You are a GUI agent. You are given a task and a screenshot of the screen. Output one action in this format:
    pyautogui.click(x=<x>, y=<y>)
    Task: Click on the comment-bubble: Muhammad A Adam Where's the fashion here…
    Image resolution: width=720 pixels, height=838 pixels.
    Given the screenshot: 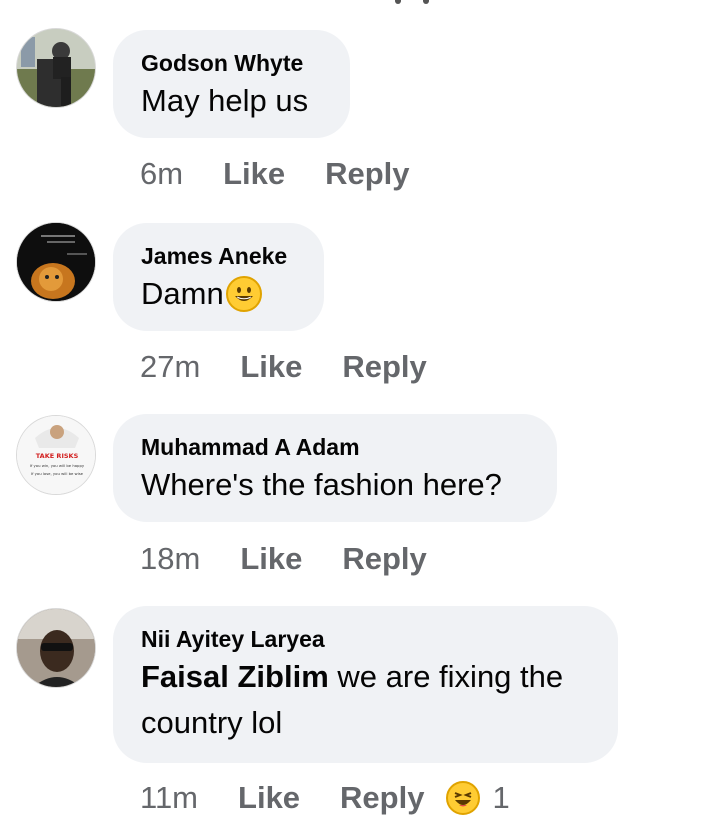 What is the action you would take?
    pyautogui.click(x=335, y=468)
    